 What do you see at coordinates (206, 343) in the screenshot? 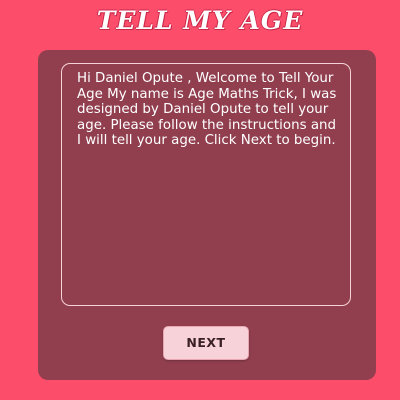
I see `next-button: NEXT` at bounding box center [206, 343].